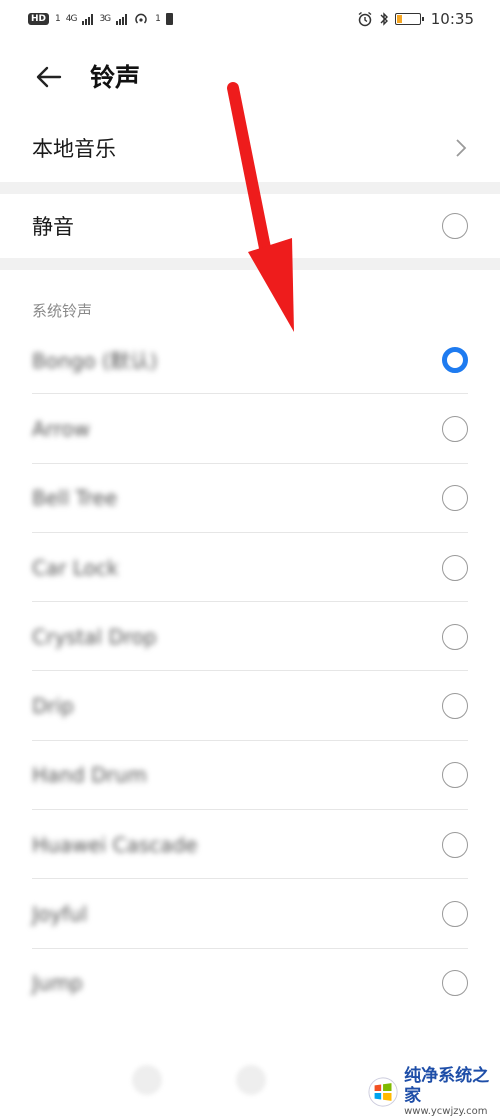 This screenshot has width=500, height=1118. Describe the element at coordinates (57, 983) in the screenshot. I see `ringtone-name: Jump` at that location.